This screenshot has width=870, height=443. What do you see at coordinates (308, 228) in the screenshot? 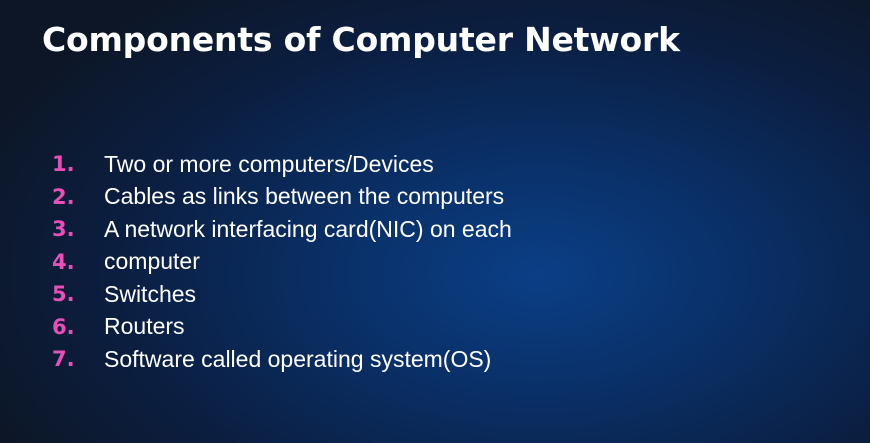
I see `list-item-text: A network interfacing card(NIC) on each` at bounding box center [308, 228].